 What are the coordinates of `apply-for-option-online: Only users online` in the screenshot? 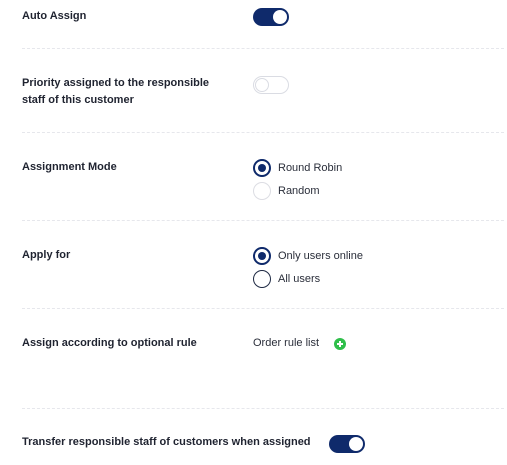 It's located at (308, 256).